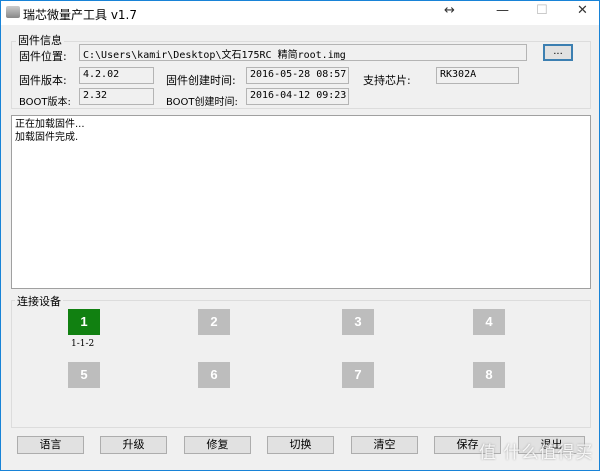  I want to click on close-button: ✕, so click(582, 10).